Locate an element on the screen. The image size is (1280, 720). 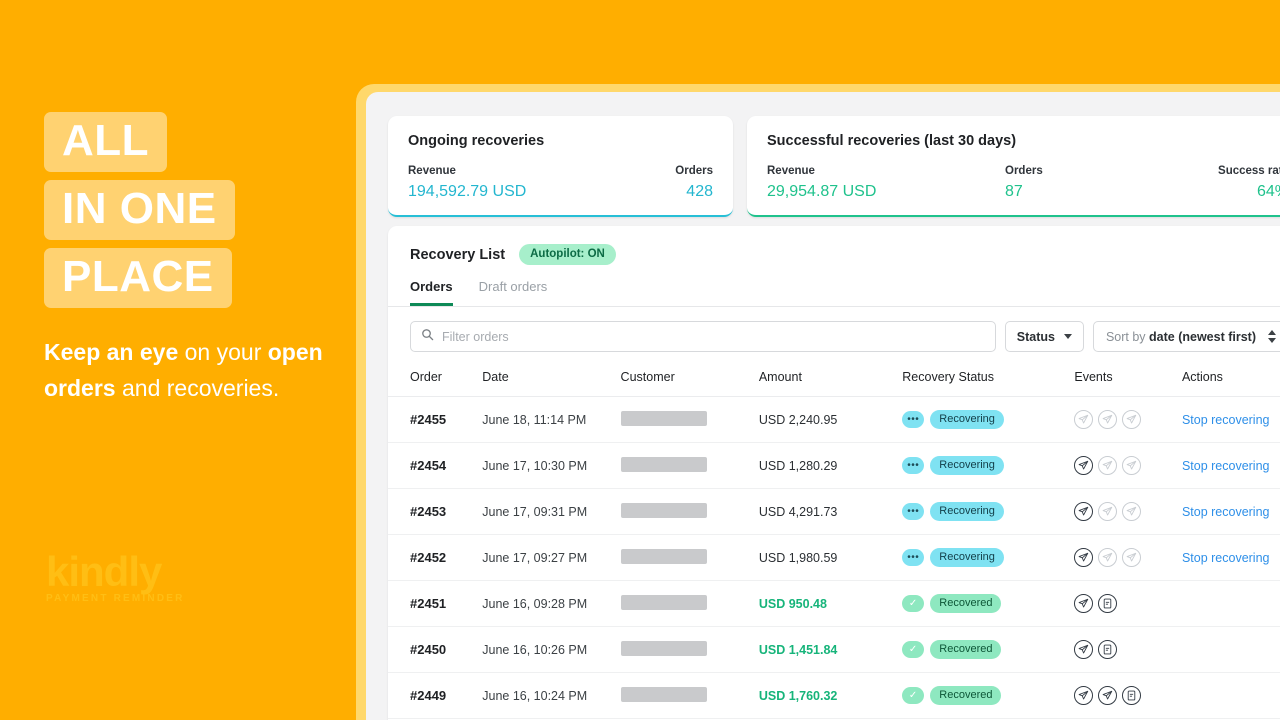
card-ongoing-title: Ongoing recoveries is located at coordinates (476, 141).